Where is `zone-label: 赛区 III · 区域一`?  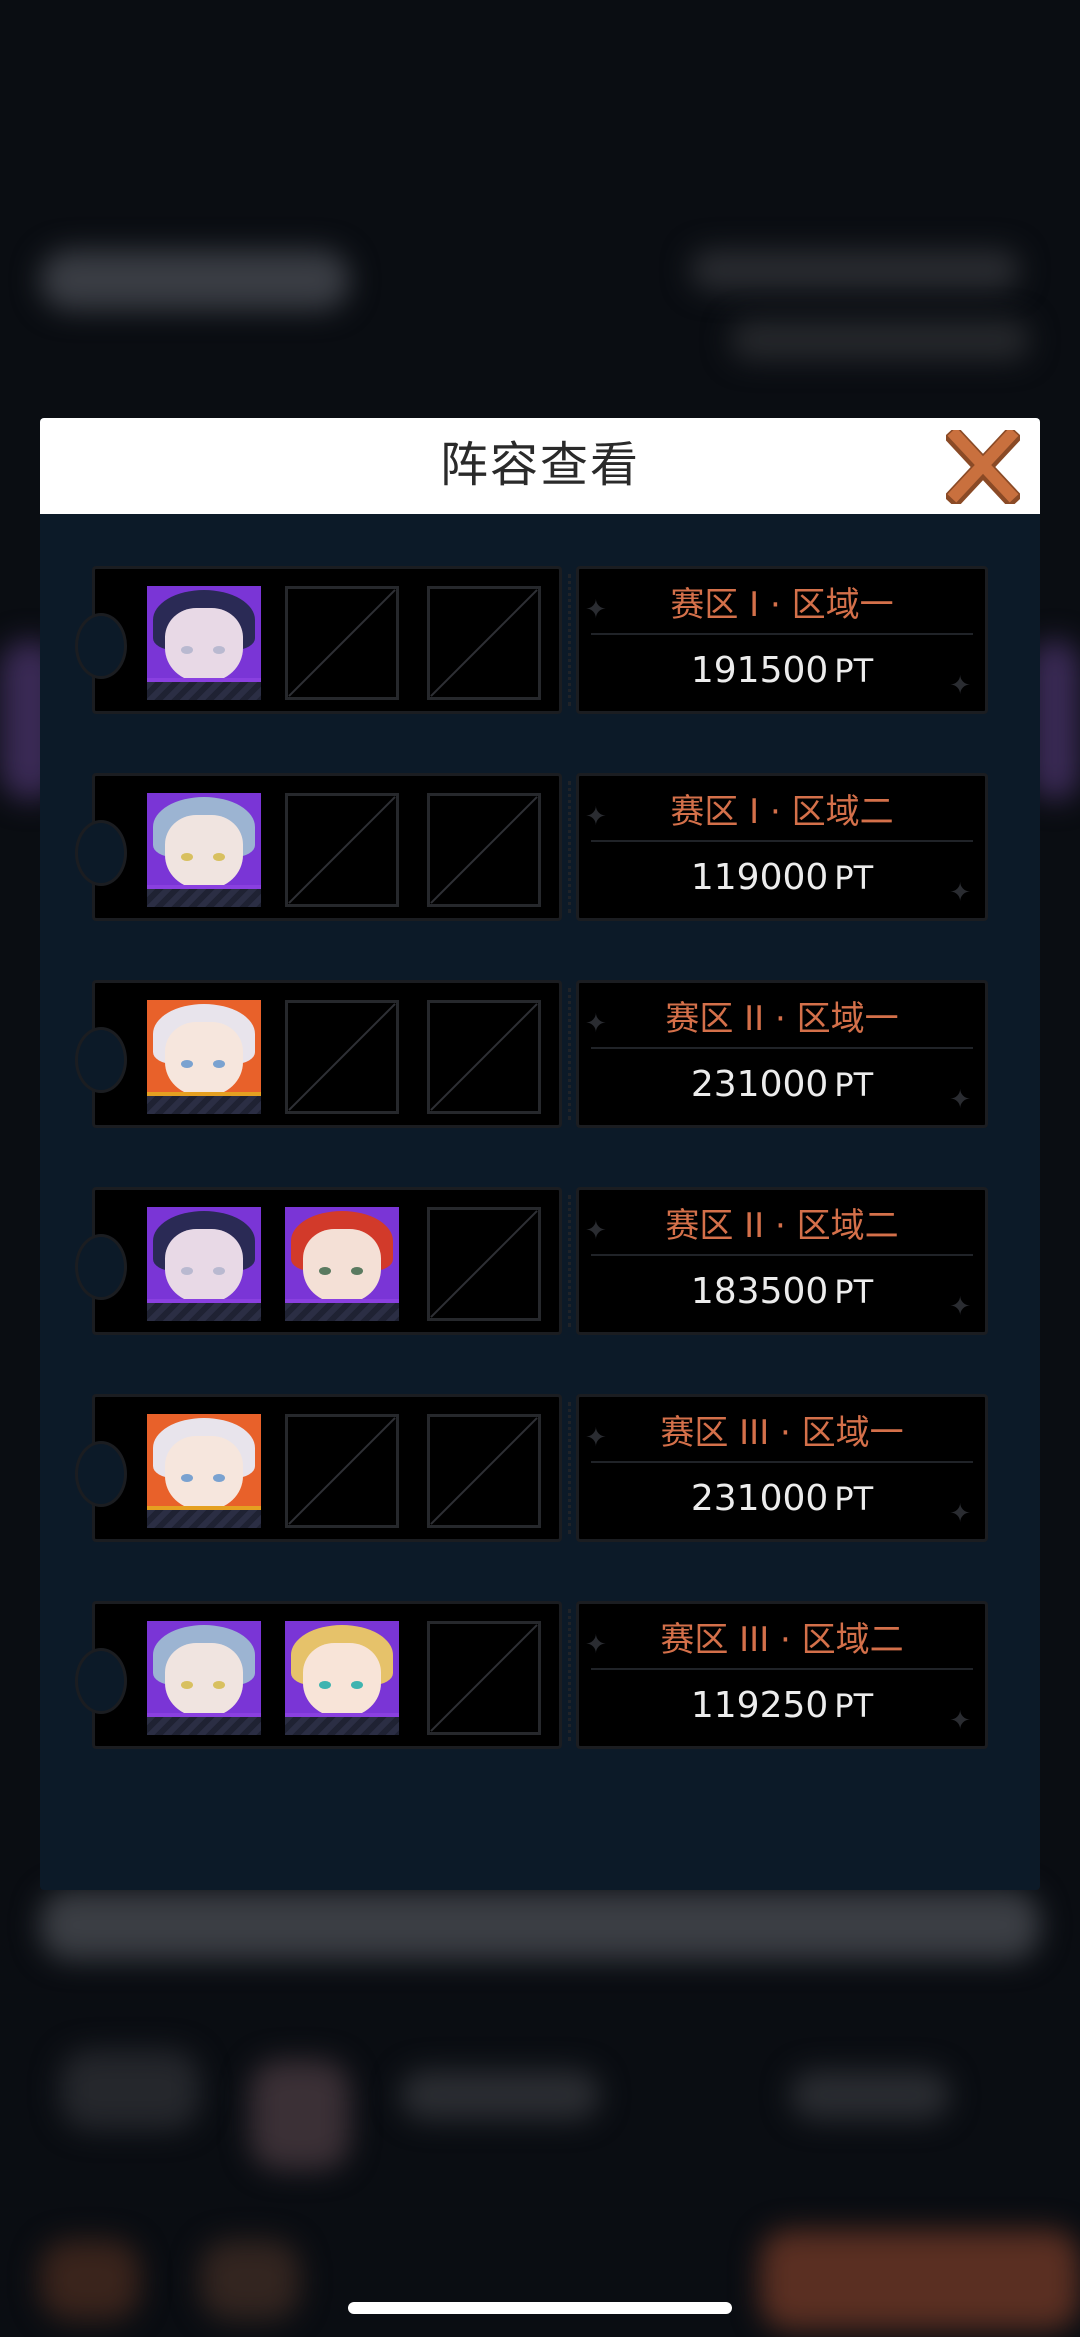 zone-label: 赛区 III · 区域一 is located at coordinates (782, 1433).